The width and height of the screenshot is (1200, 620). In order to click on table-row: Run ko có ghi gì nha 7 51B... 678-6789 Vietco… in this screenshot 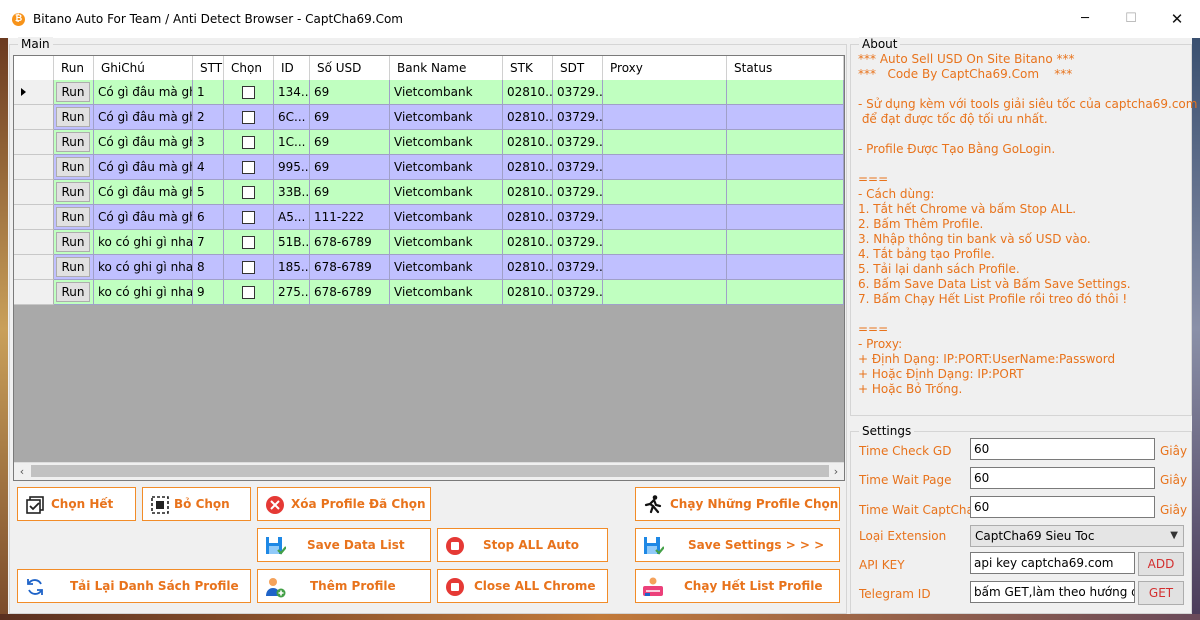, I will do `click(429, 242)`.